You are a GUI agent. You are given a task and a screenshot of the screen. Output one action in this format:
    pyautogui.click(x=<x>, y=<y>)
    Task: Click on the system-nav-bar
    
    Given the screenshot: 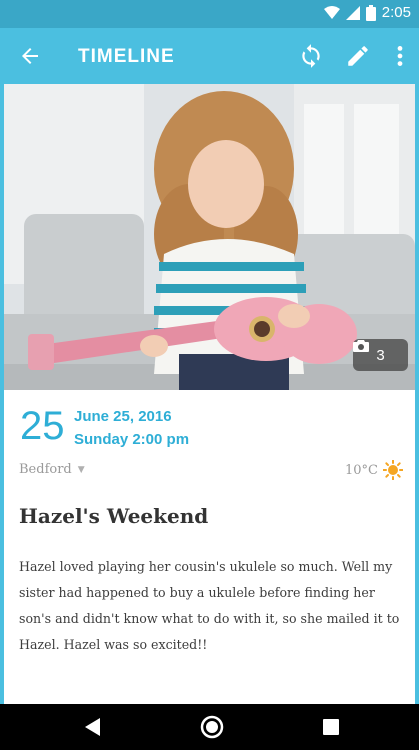 What is the action you would take?
    pyautogui.click(x=209, y=727)
    